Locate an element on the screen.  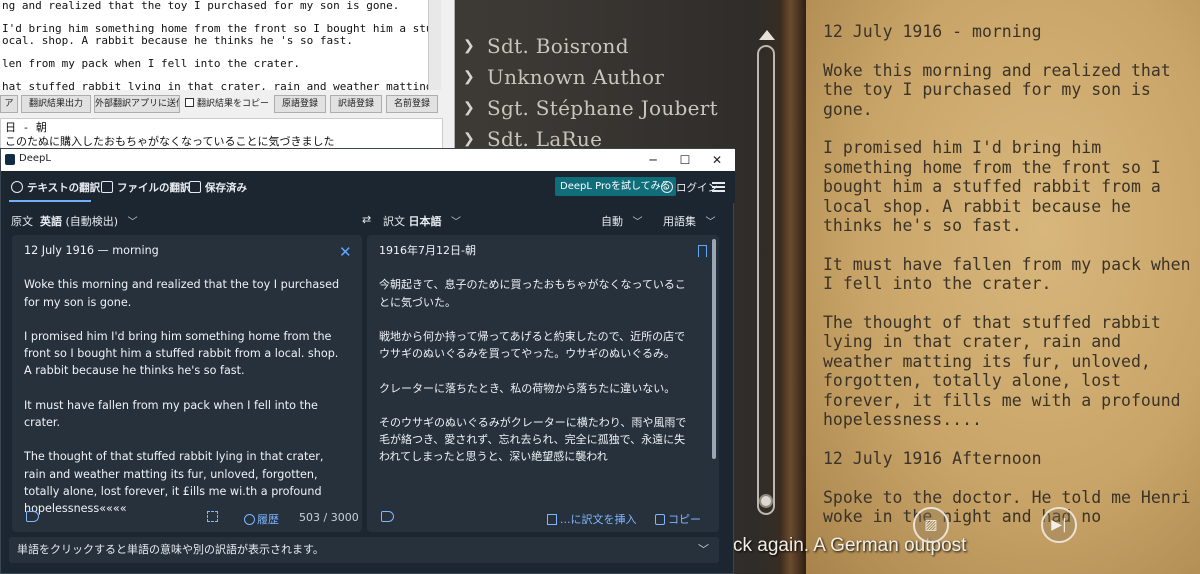
author-item: ❯ Unknown Author is located at coordinates (608, 79).